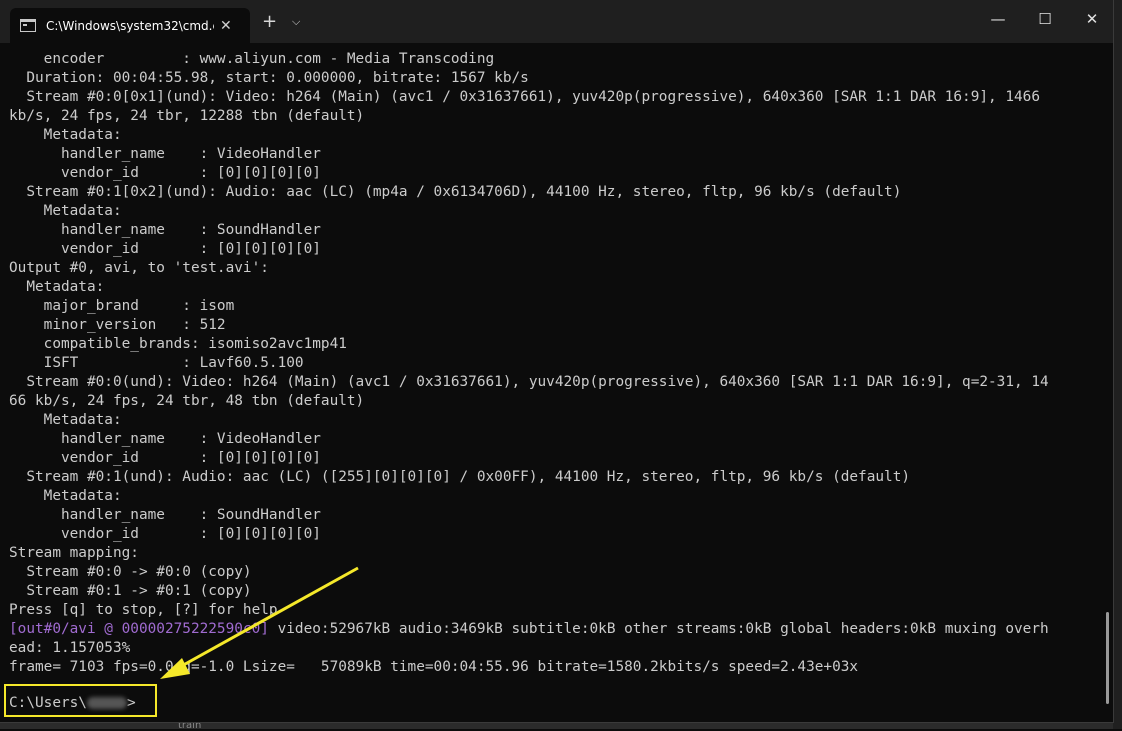 This screenshot has height=731, width=1122. What do you see at coordinates (175, 668) in the screenshot?
I see `arrow-head` at bounding box center [175, 668].